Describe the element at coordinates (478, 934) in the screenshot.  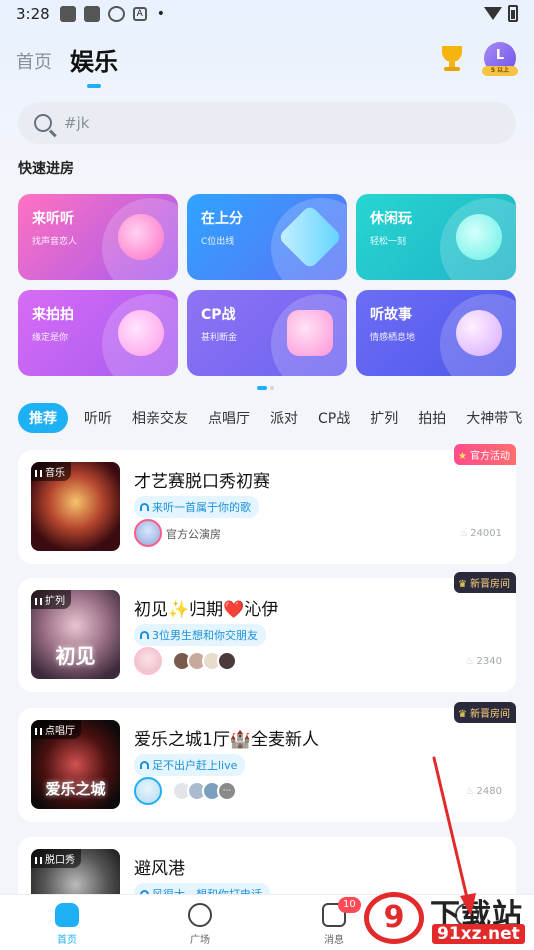
I see `watermark-url: 91xz.net` at that location.